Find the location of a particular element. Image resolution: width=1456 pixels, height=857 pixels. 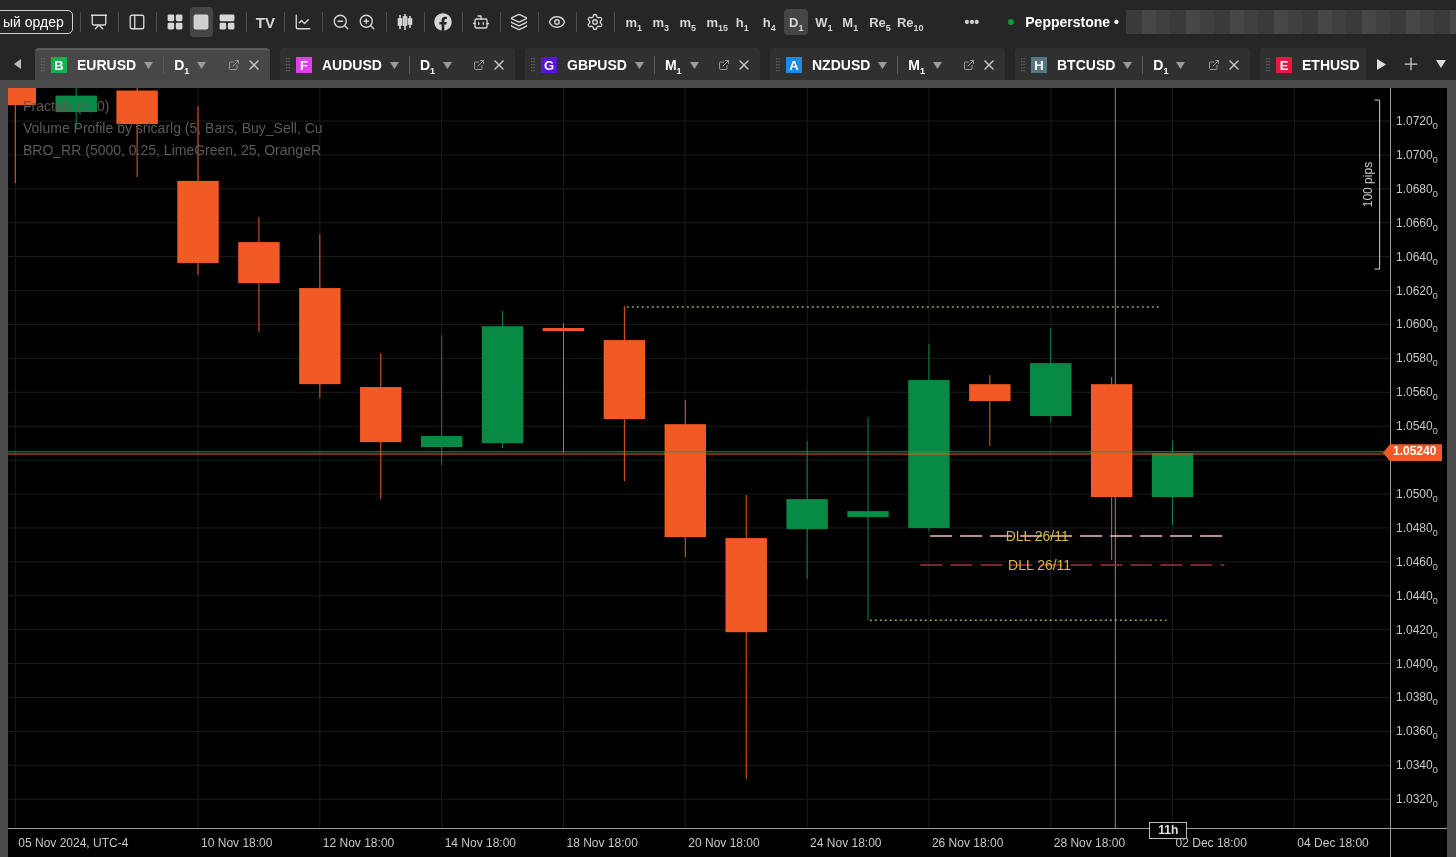

side-panel-icon is located at coordinates (137, 22).